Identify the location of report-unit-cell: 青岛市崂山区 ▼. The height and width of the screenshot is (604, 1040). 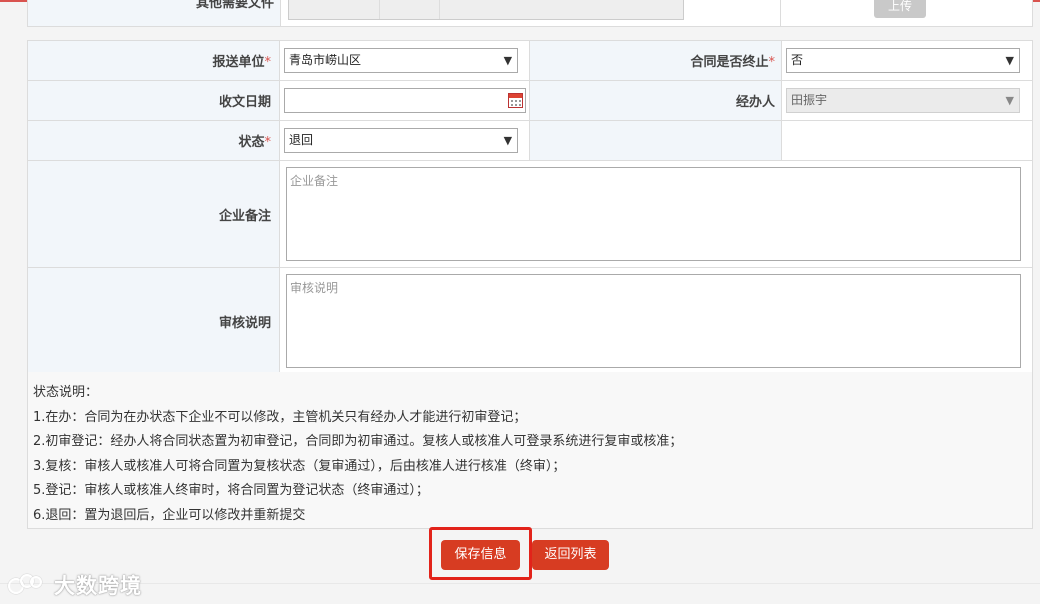
(405, 60).